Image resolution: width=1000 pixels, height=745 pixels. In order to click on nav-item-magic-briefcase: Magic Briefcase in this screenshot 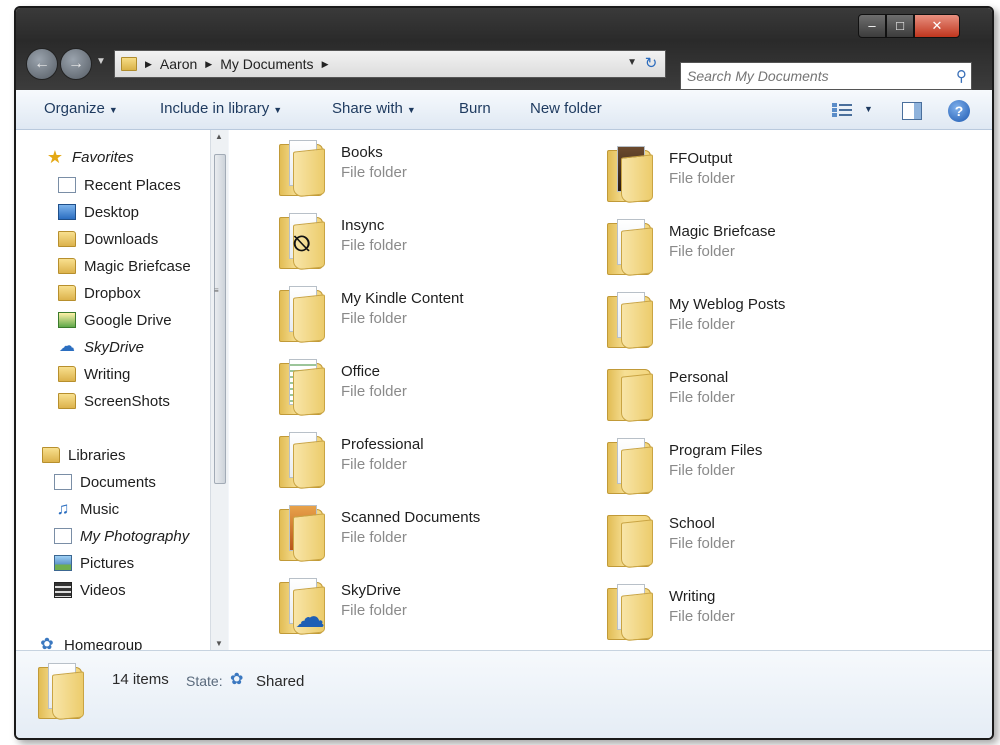, I will do `click(124, 266)`.